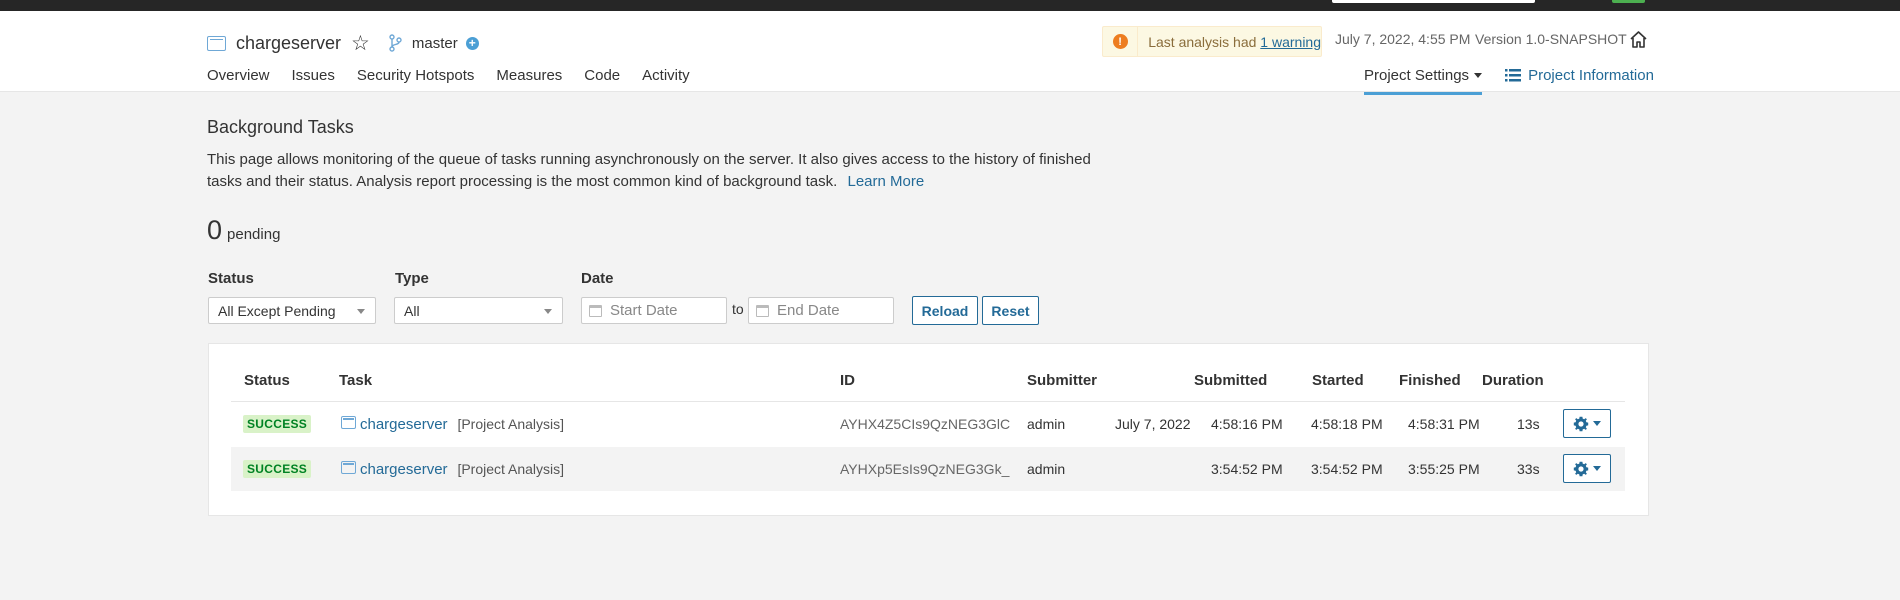 This screenshot has width=1900, height=600. I want to click on branch-icon, so click(395, 43).